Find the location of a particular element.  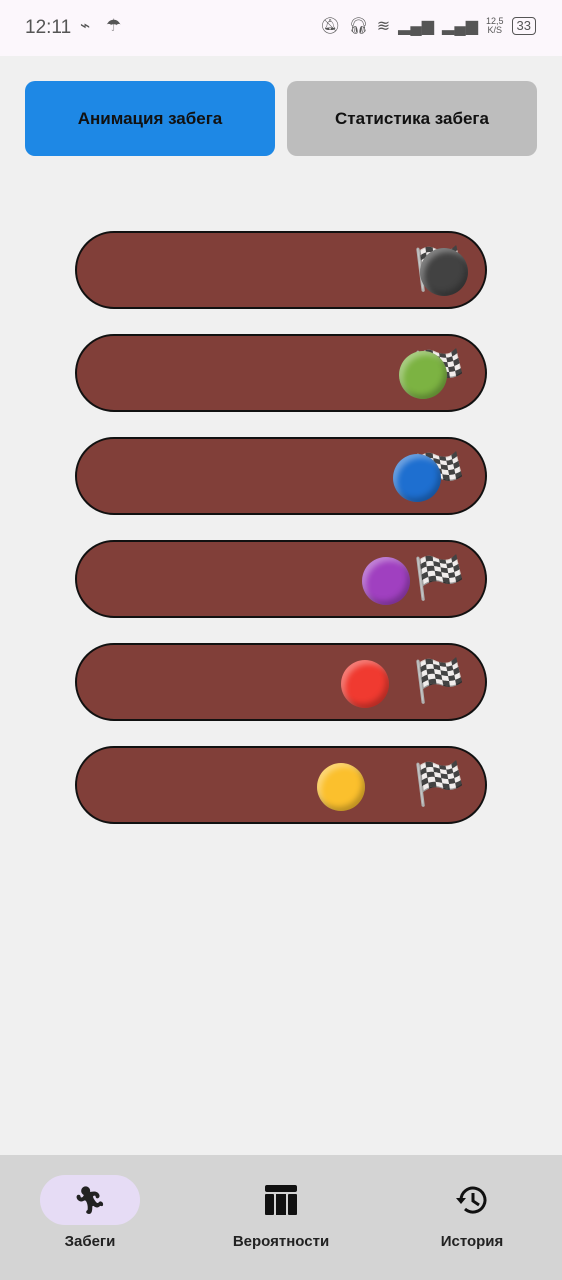

wifi-icon: ≋ is located at coordinates (383, 26).